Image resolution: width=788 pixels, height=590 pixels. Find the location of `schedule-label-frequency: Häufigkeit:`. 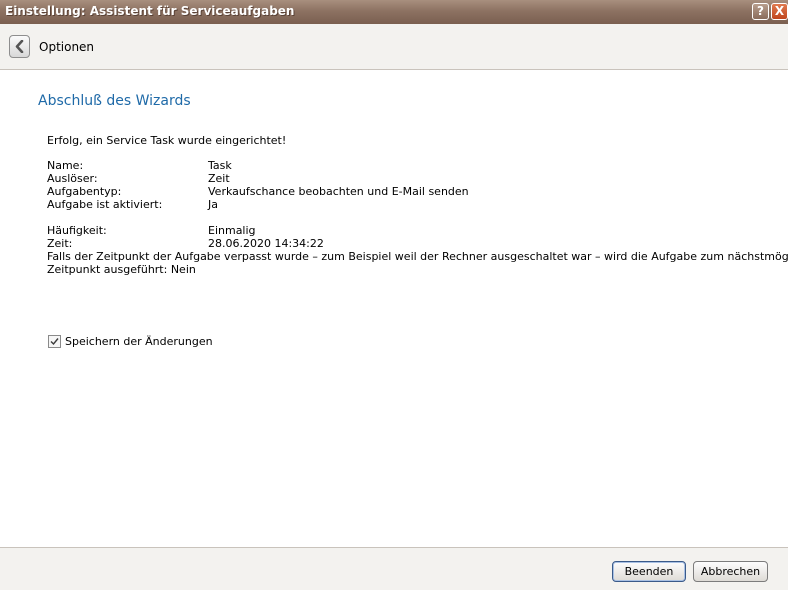

schedule-label-frequency: Häufigkeit: is located at coordinates (77, 230).